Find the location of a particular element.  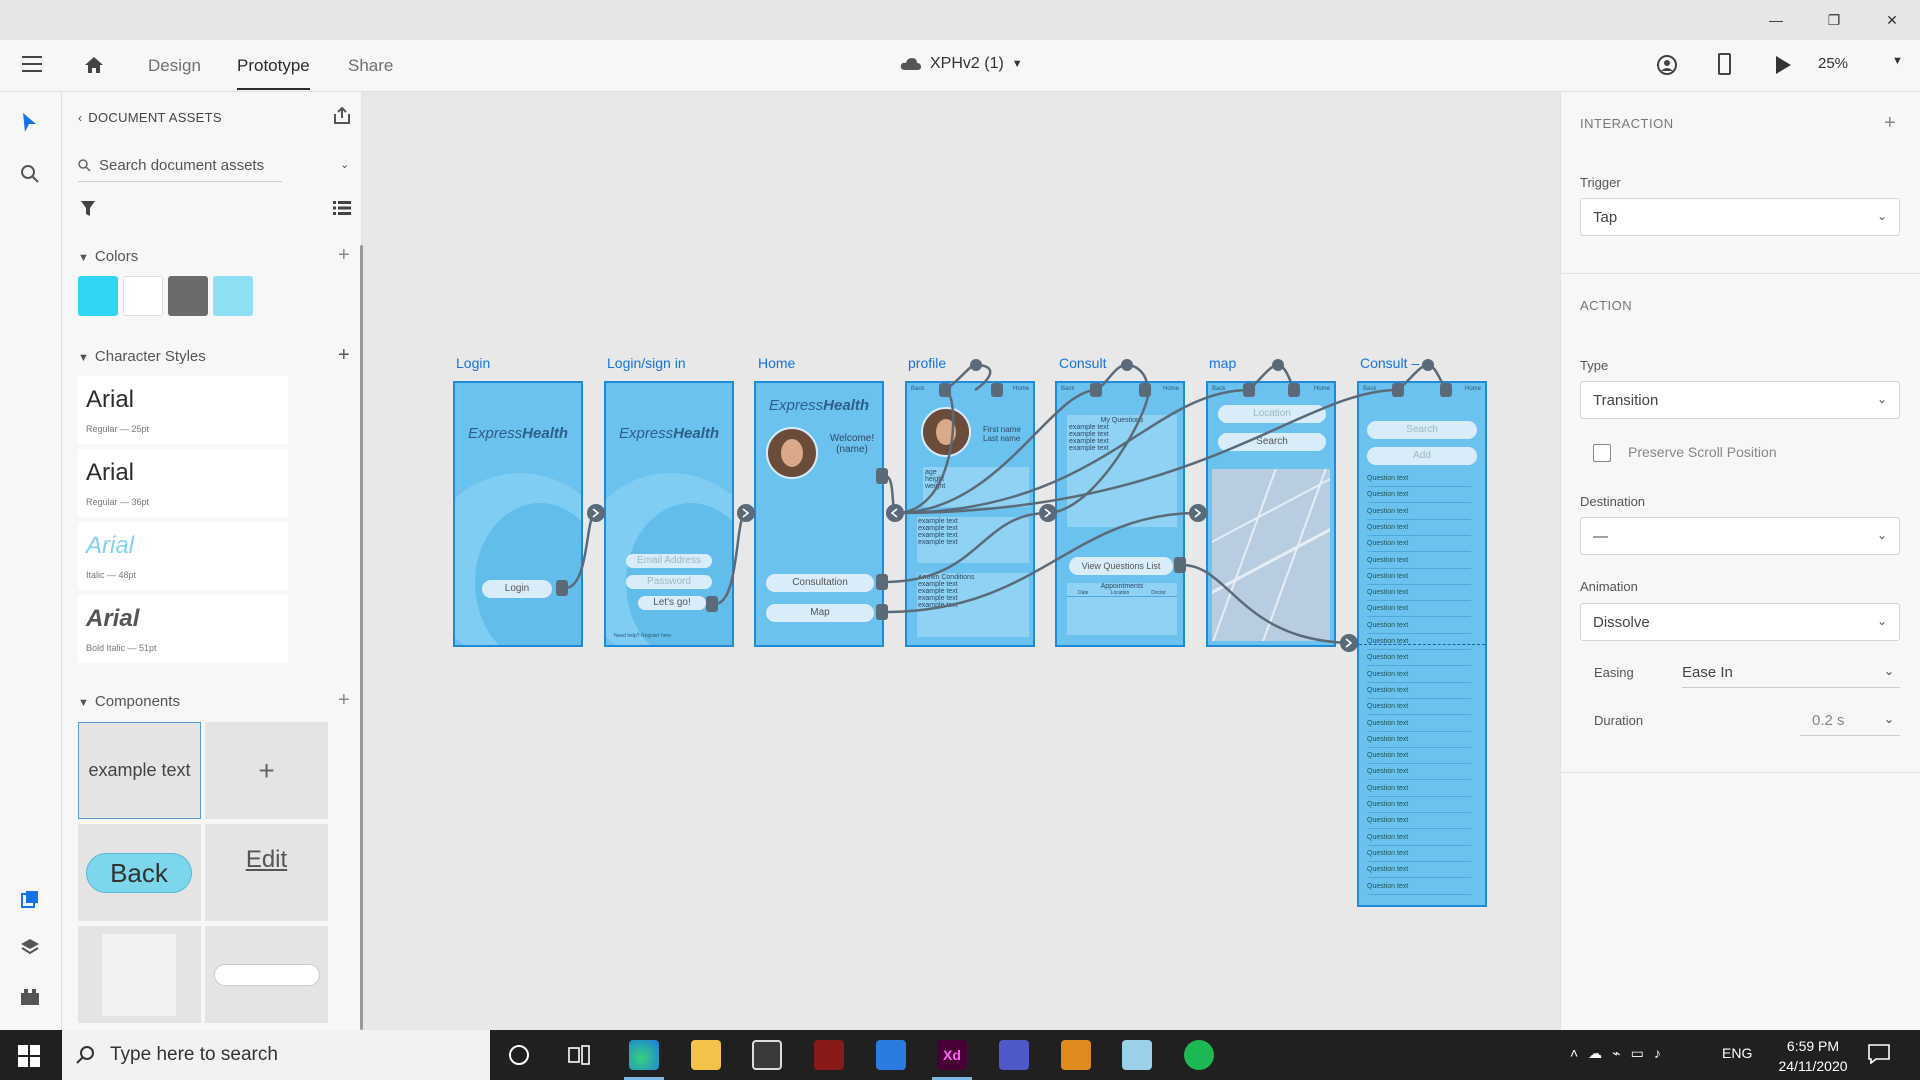

export-icon is located at coordinates (342, 116).